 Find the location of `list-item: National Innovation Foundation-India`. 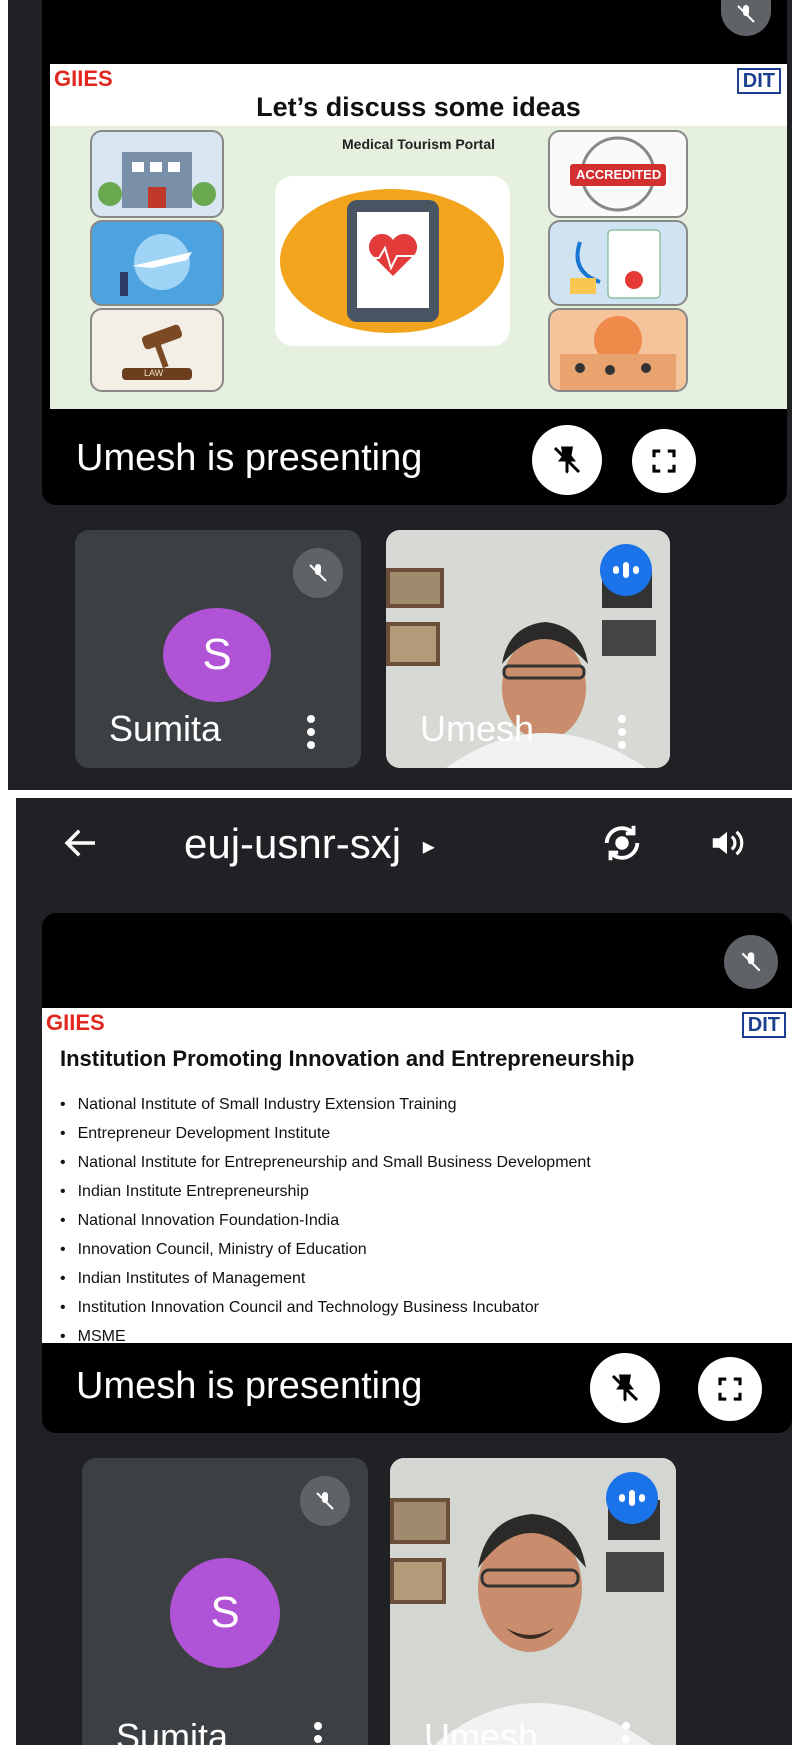

list-item: National Innovation Foundation-India is located at coordinates (325, 1220).